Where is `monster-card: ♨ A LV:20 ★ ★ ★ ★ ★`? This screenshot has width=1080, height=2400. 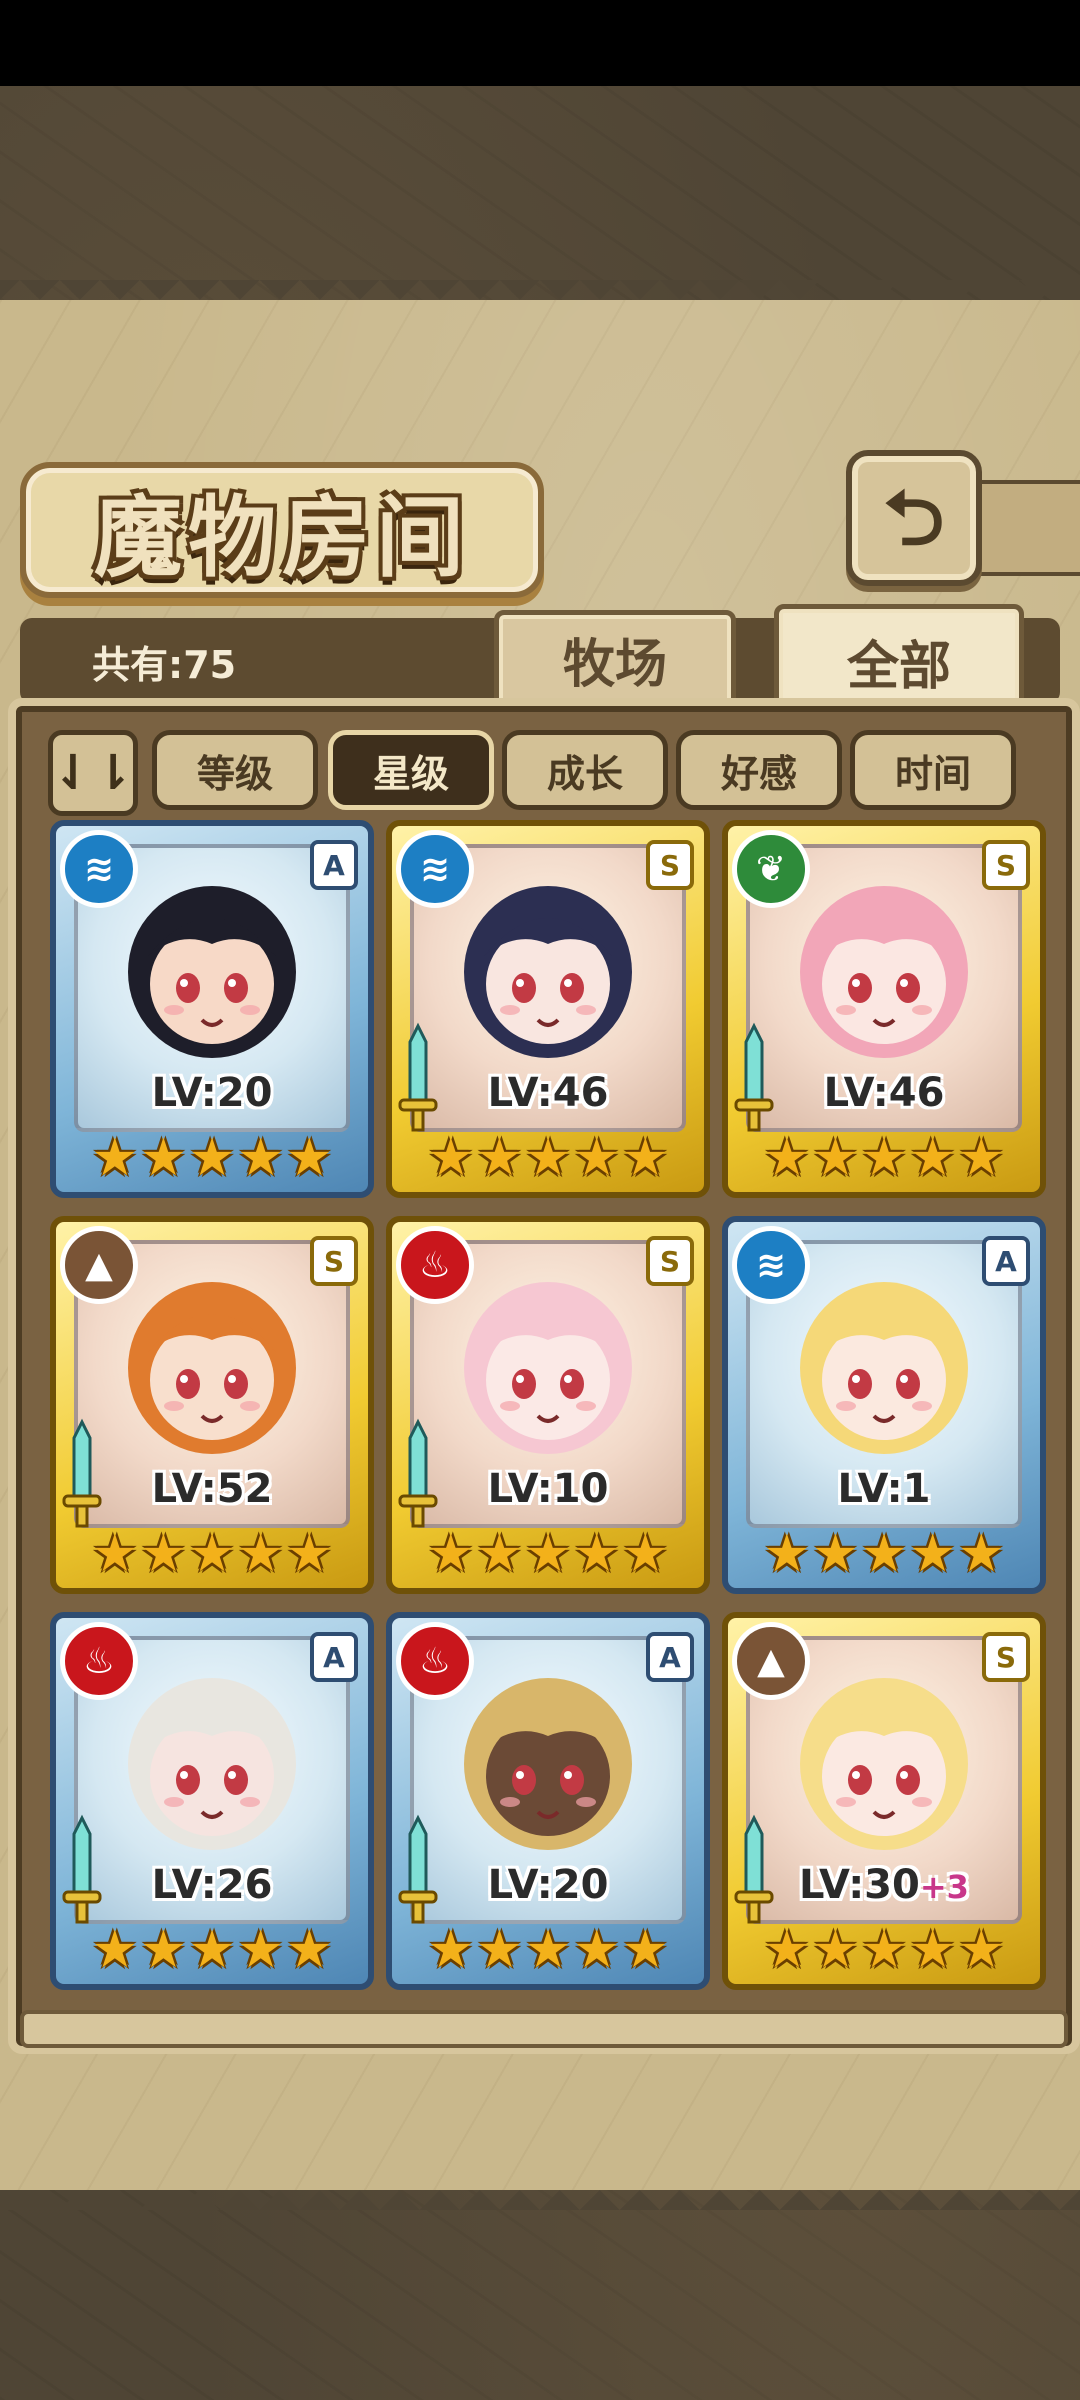 monster-card: ♨ A LV:20 ★ ★ ★ ★ ★ is located at coordinates (548, 1801).